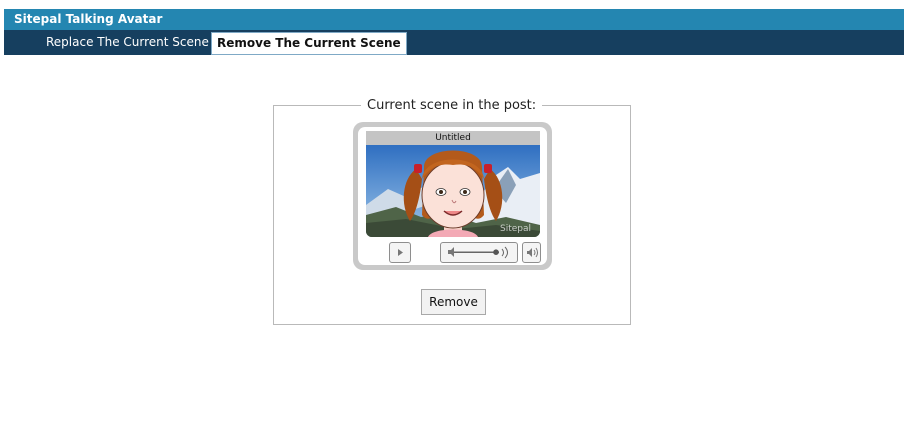 The image size is (907, 441). What do you see at coordinates (127, 42) in the screenshot?
I see `tab-replace-scene: Replace The Current Scene` at bounding box center [127, 42].